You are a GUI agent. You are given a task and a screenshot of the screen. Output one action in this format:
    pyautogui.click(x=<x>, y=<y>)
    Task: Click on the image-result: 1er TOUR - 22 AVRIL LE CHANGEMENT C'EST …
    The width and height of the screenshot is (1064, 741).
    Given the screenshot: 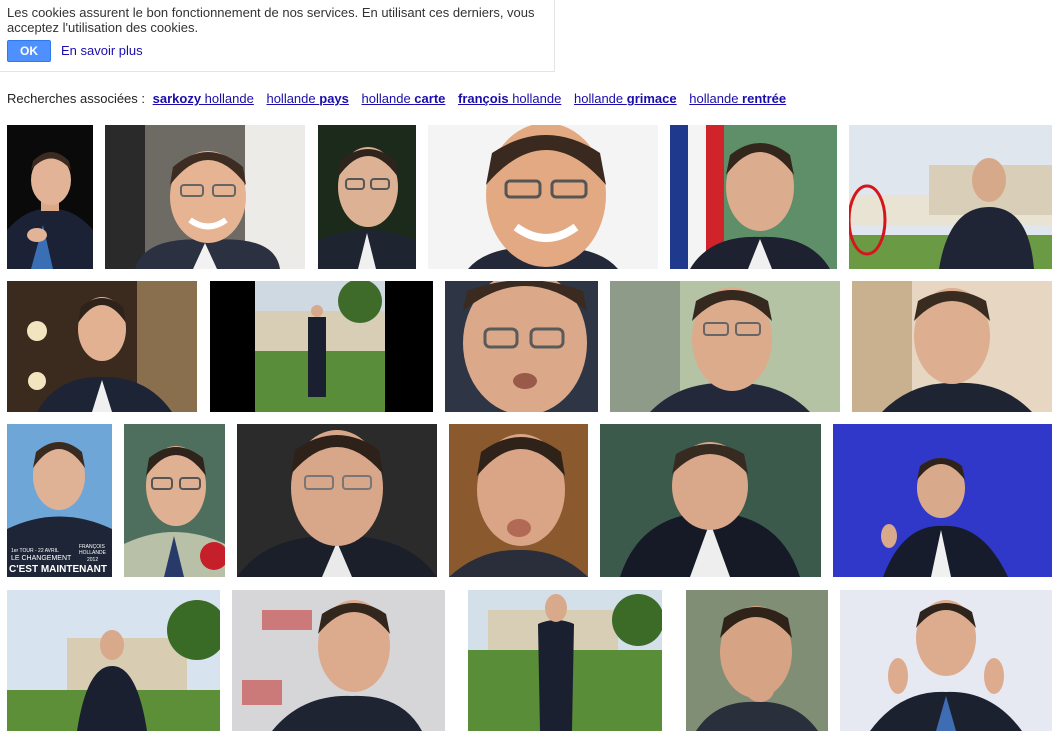 What is the action you would take?
    pyautogui.click(x=59, y=500)
    